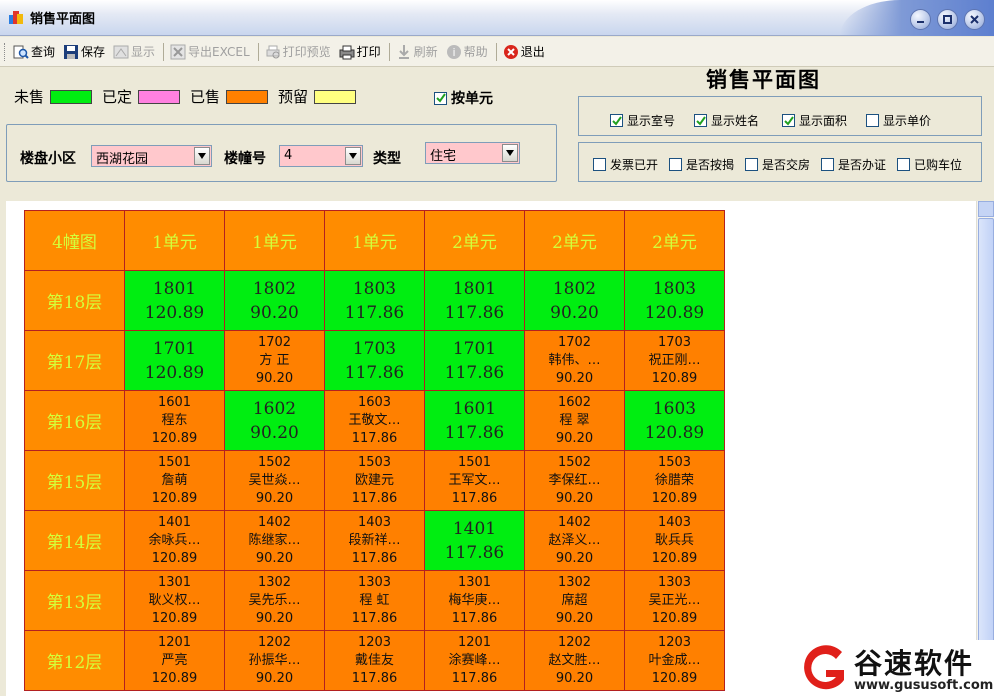  I want to click on vertical-scrollbar, so click(985, 448).